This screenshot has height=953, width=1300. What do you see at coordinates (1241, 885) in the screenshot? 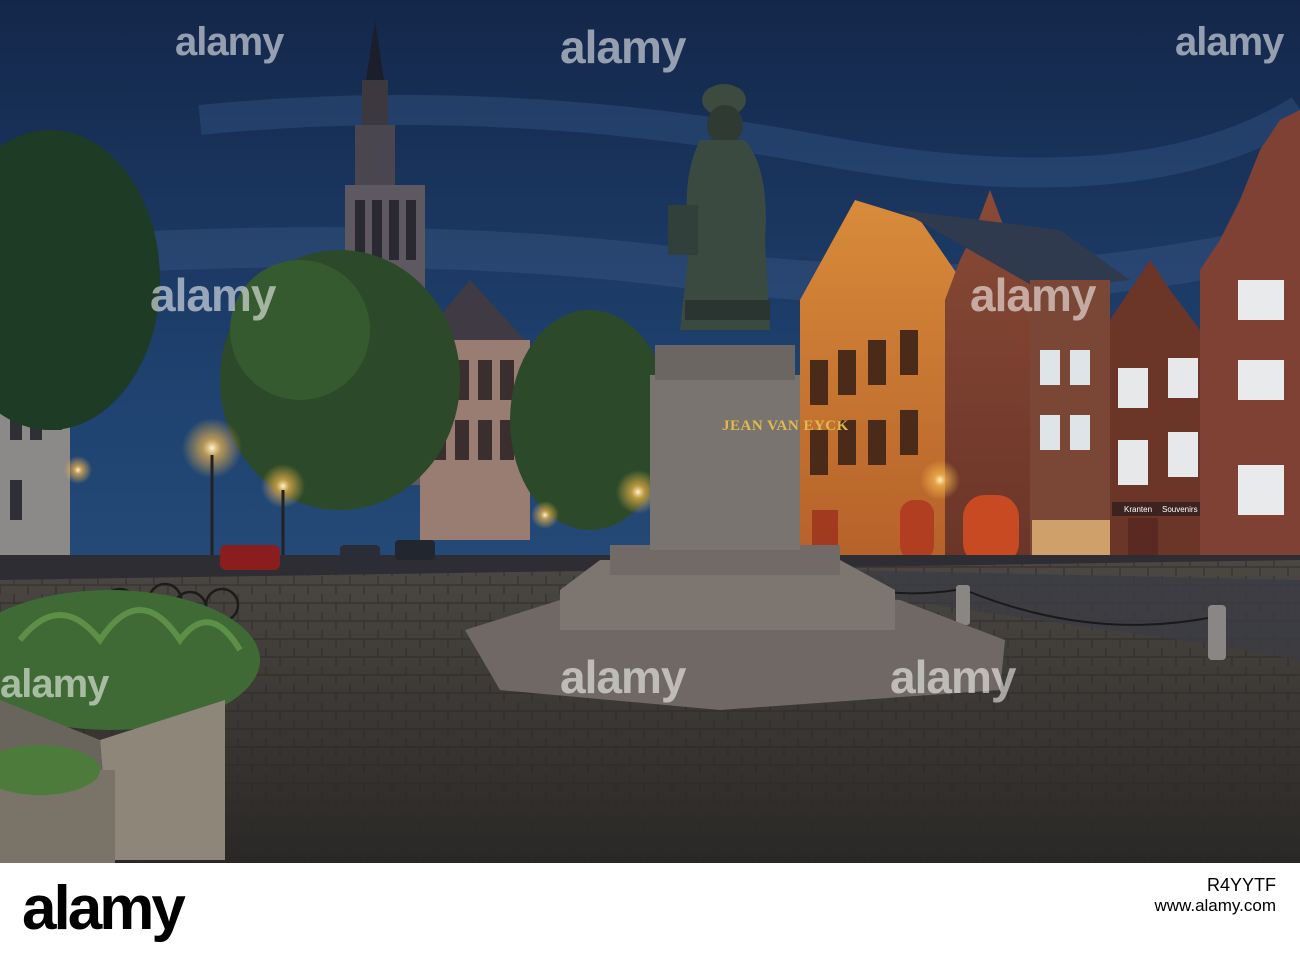
I see `image-id: R4YYTF` at bounding box center [1241, 885].